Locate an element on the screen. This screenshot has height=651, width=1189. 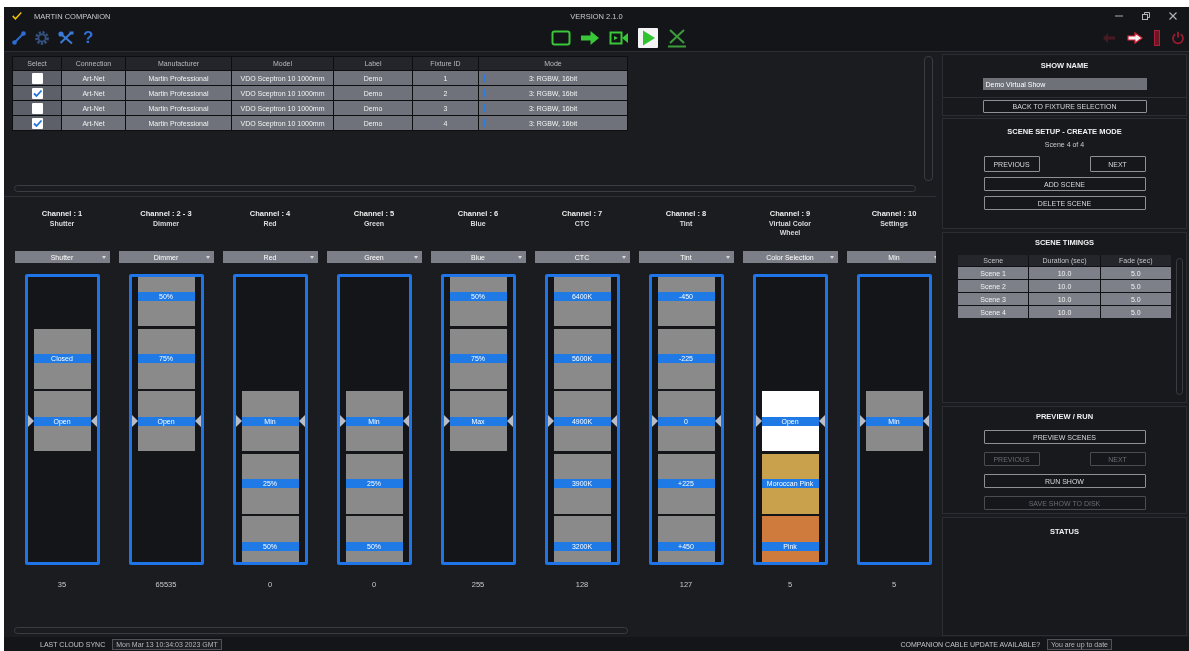
tools-icon is located at coordinates (66, 38).